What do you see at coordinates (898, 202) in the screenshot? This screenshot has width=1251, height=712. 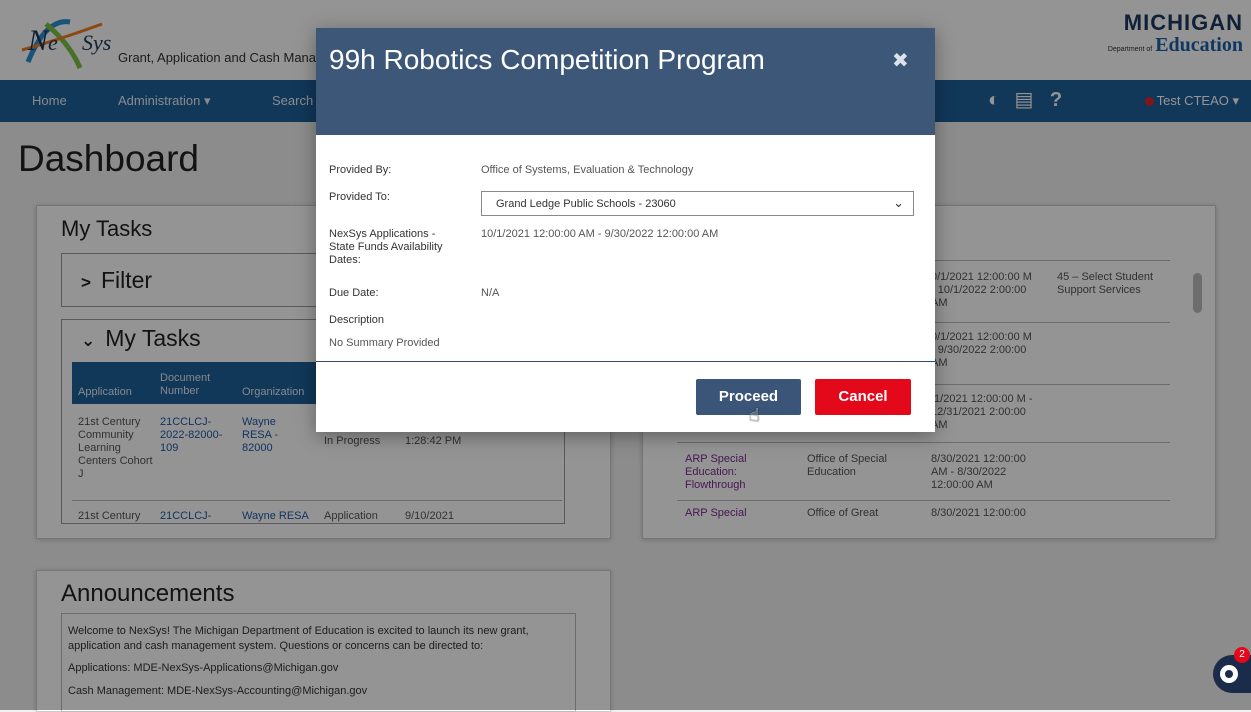 I see `chevron-down-icon: ⌄` at bounding box center [898, 202].